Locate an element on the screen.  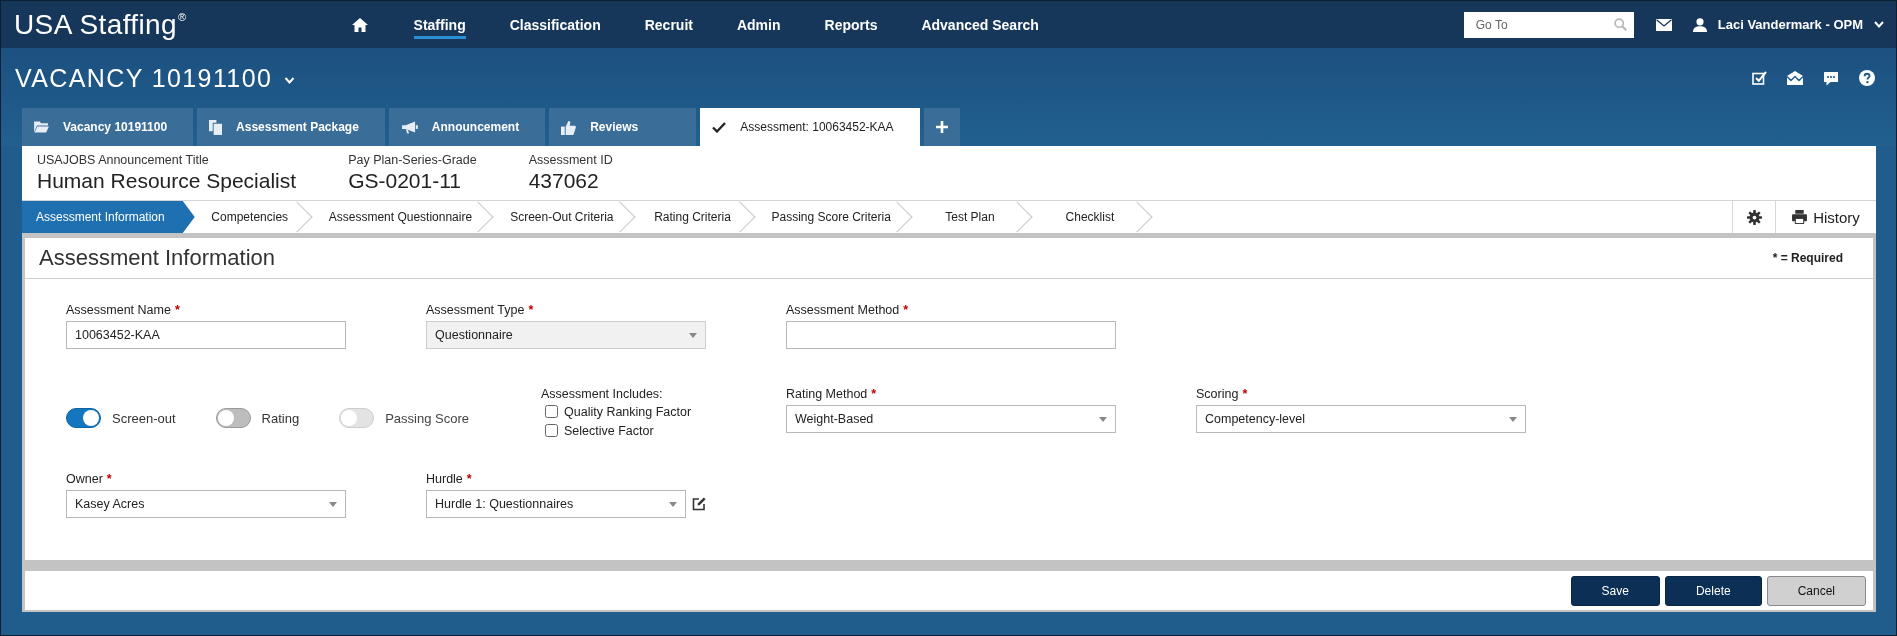
nav-link: Advanced Search is located at coordinates (980, 24).